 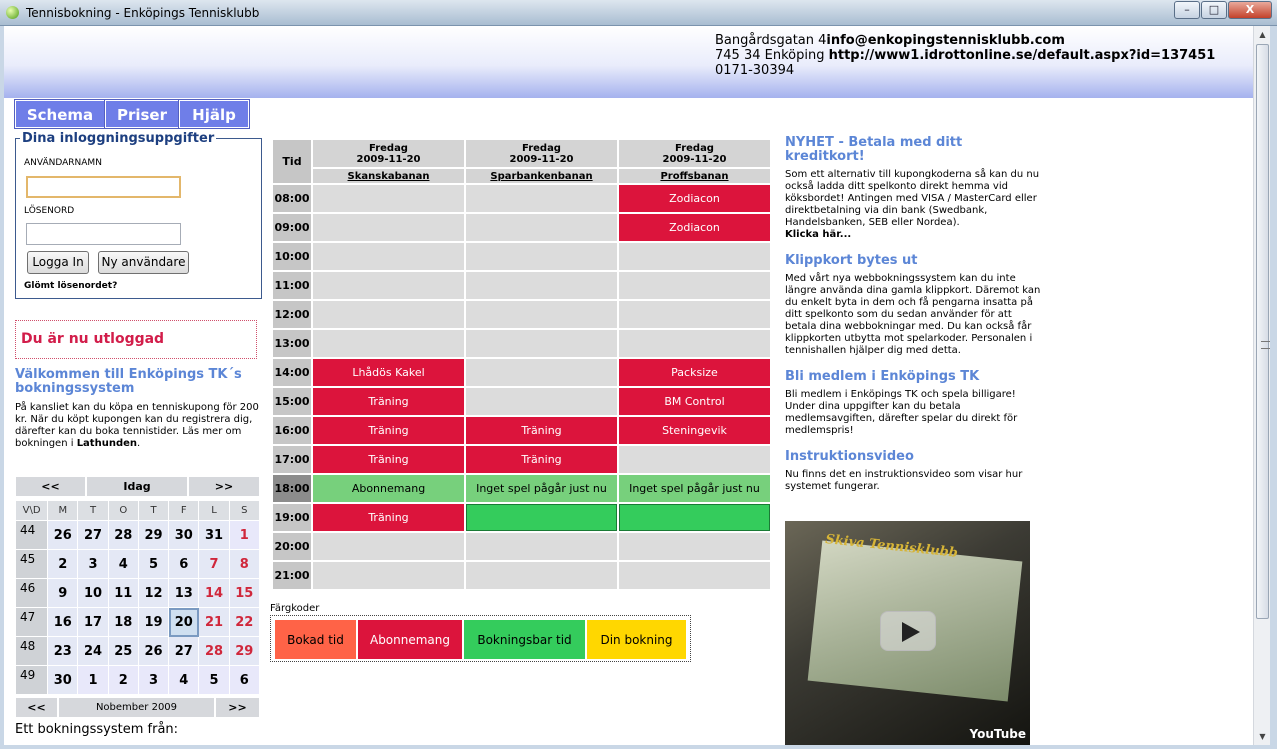 What do you see at coordinates (915, 457) in the screenshot?
I see `news-title-video: Instruktionsvideo` at bounding box center [915, 457].